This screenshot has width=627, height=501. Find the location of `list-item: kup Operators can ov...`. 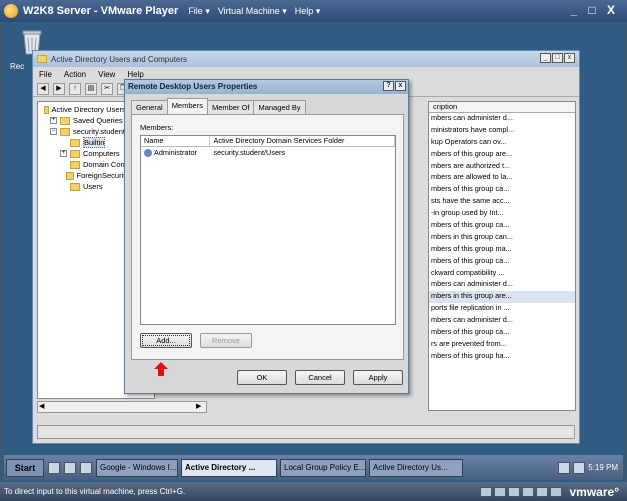

list-item: kup Operators can ov... is located at coordinates (502, 143).